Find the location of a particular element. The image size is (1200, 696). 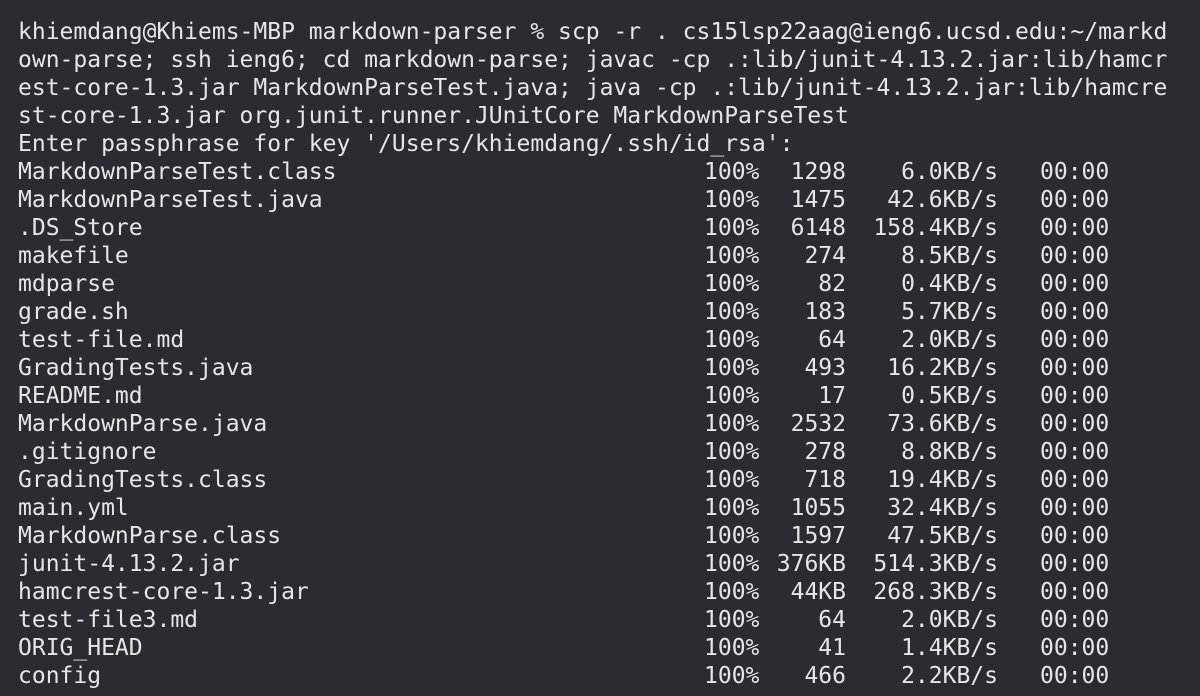

transfer-row: .gitignore 100% 278 8.8KB/s 00:00 is located at coordinates (609, 452).